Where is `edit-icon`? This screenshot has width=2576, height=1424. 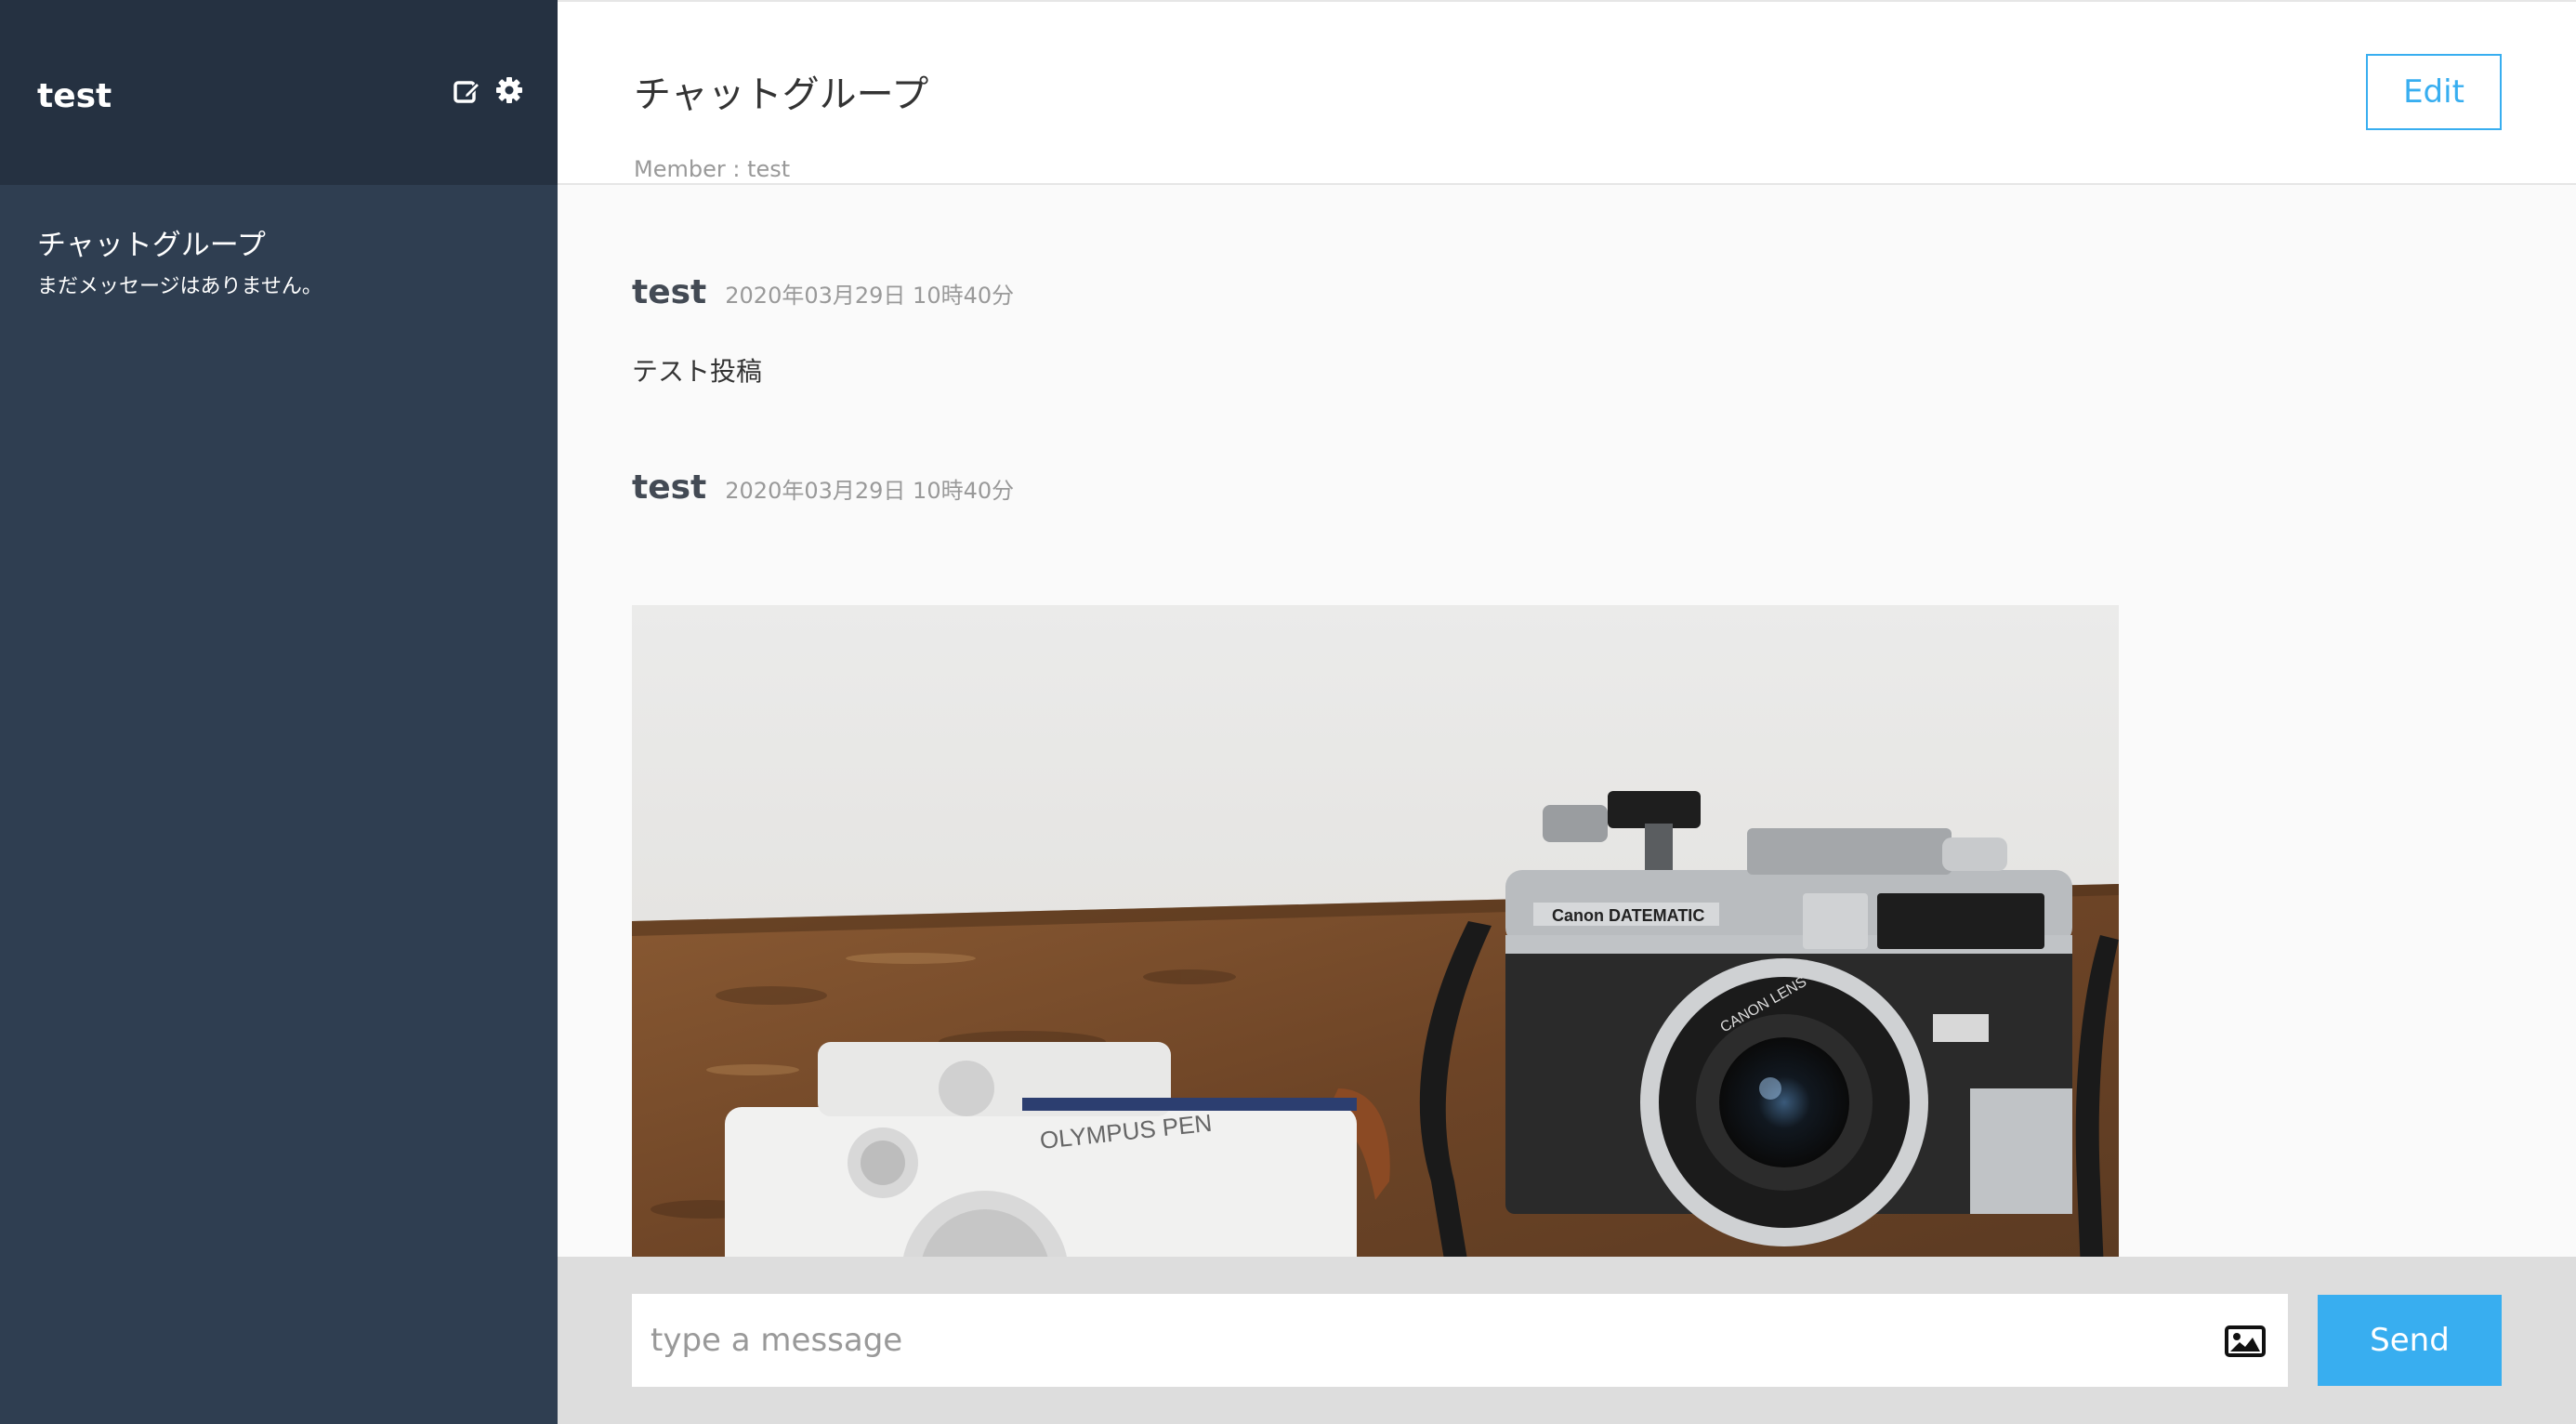 edit-icon is located at coordinates (467, 91).